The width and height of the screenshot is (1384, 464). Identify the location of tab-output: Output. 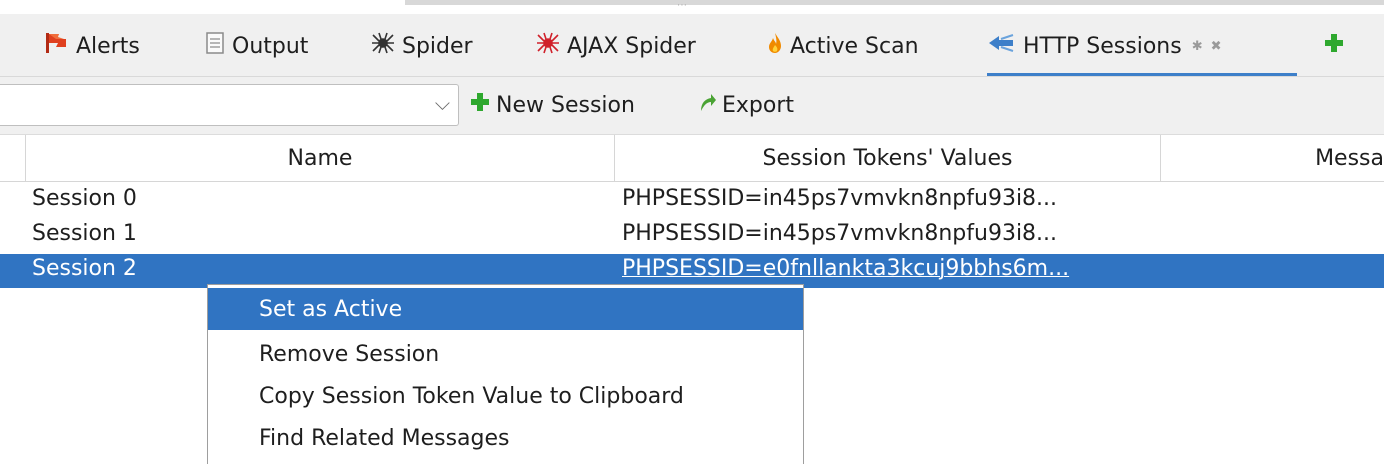
(256, 46).